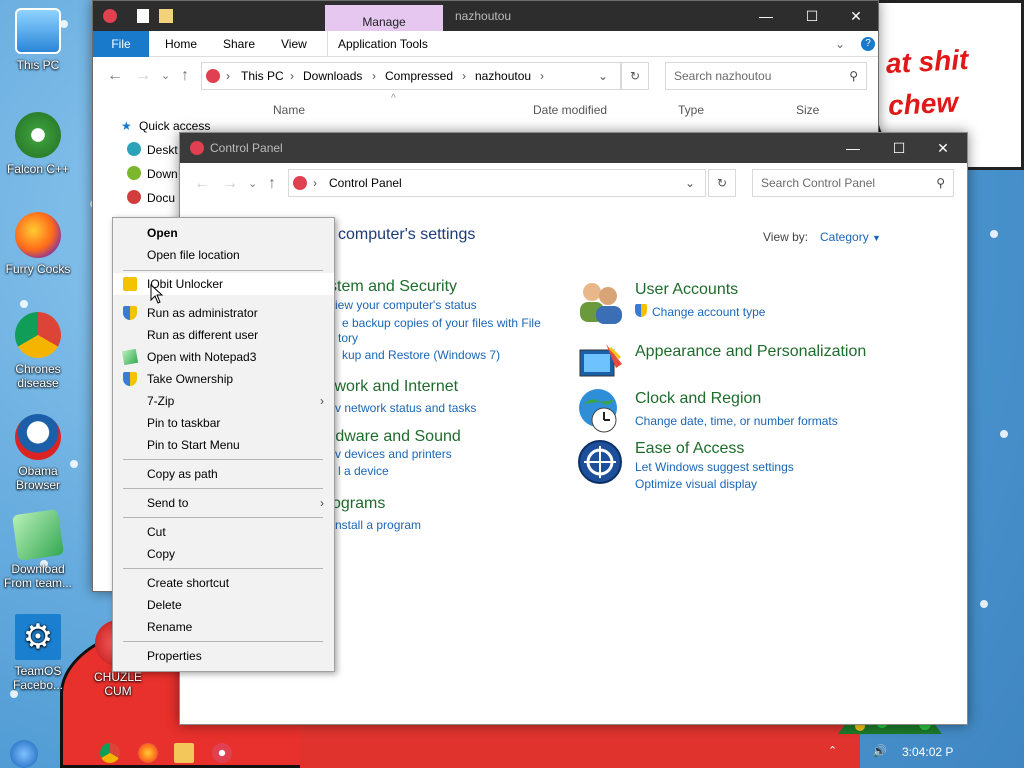 The image size is (1024, 768). Describe the element at coordinates (405, 408) in the screenshot. I see `link-network-status: v network status and tasks` at that location.